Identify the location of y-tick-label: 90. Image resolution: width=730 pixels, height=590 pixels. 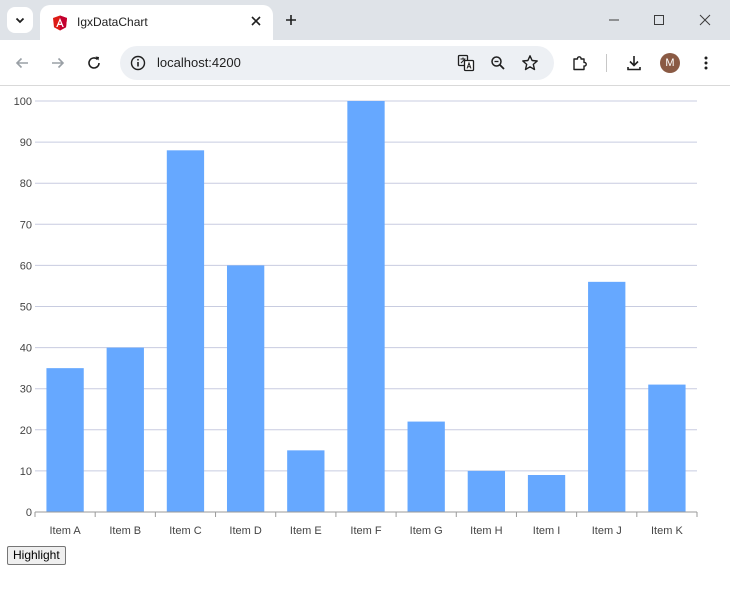
(26, 143).